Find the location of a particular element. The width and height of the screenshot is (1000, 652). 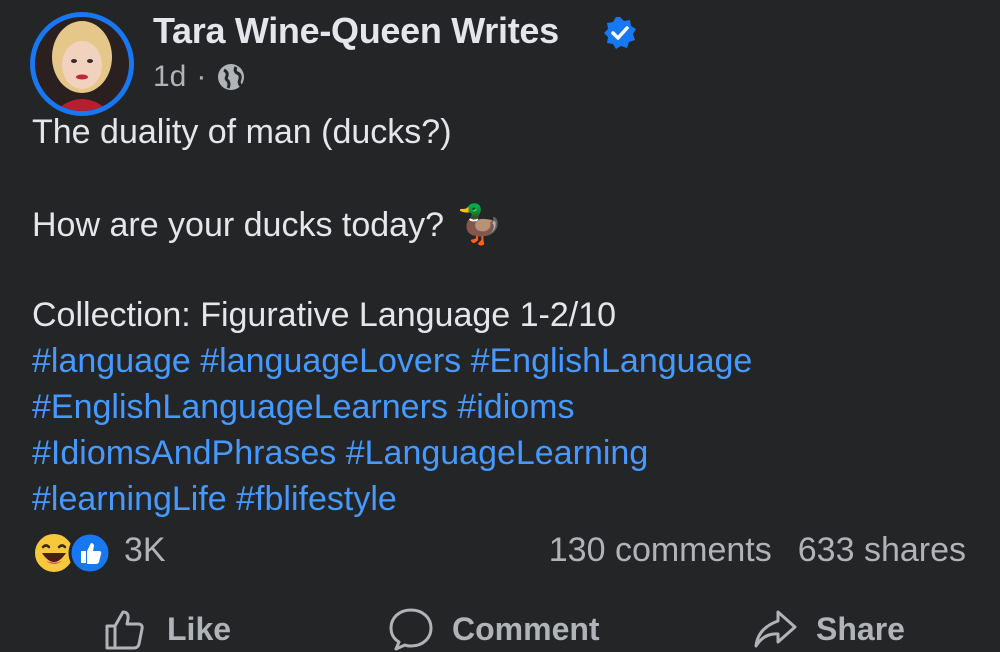

post-meta: 1d · is located at coordinates (199, 77).